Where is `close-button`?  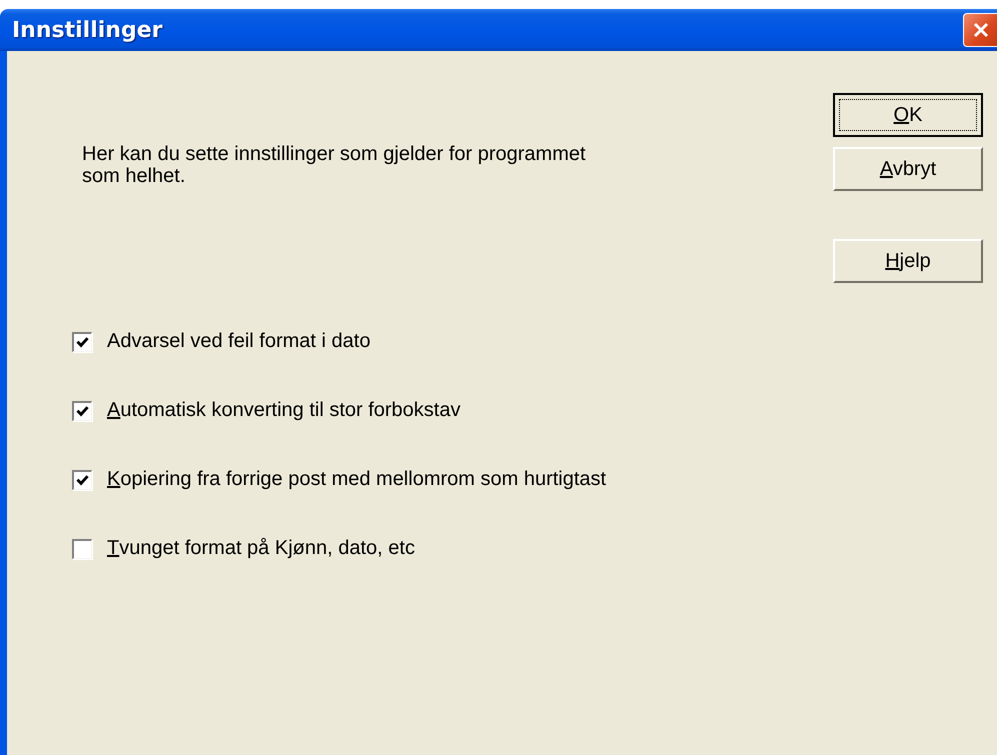
close-button is located at coordinates (980, 30).